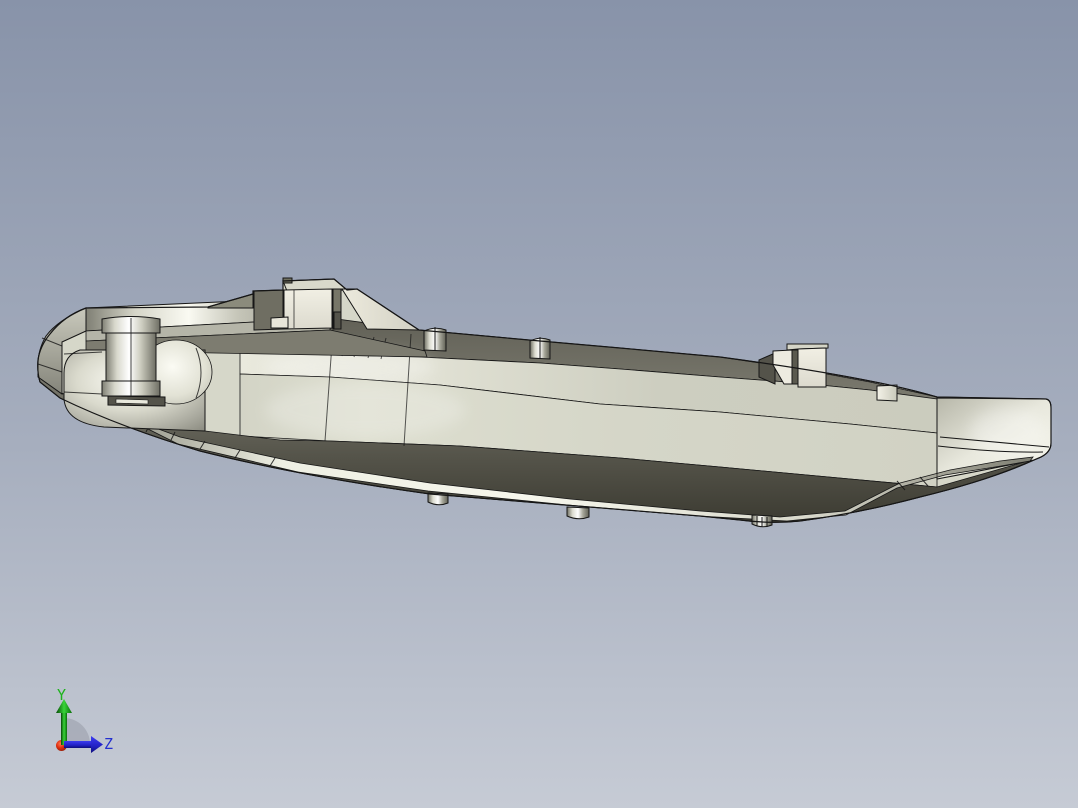 The height and width of the screenshot is (808, 1078). Describe the element at coordinates (337, 320) in the screenshot. I see `tower-dark-sliver-low` at that location.